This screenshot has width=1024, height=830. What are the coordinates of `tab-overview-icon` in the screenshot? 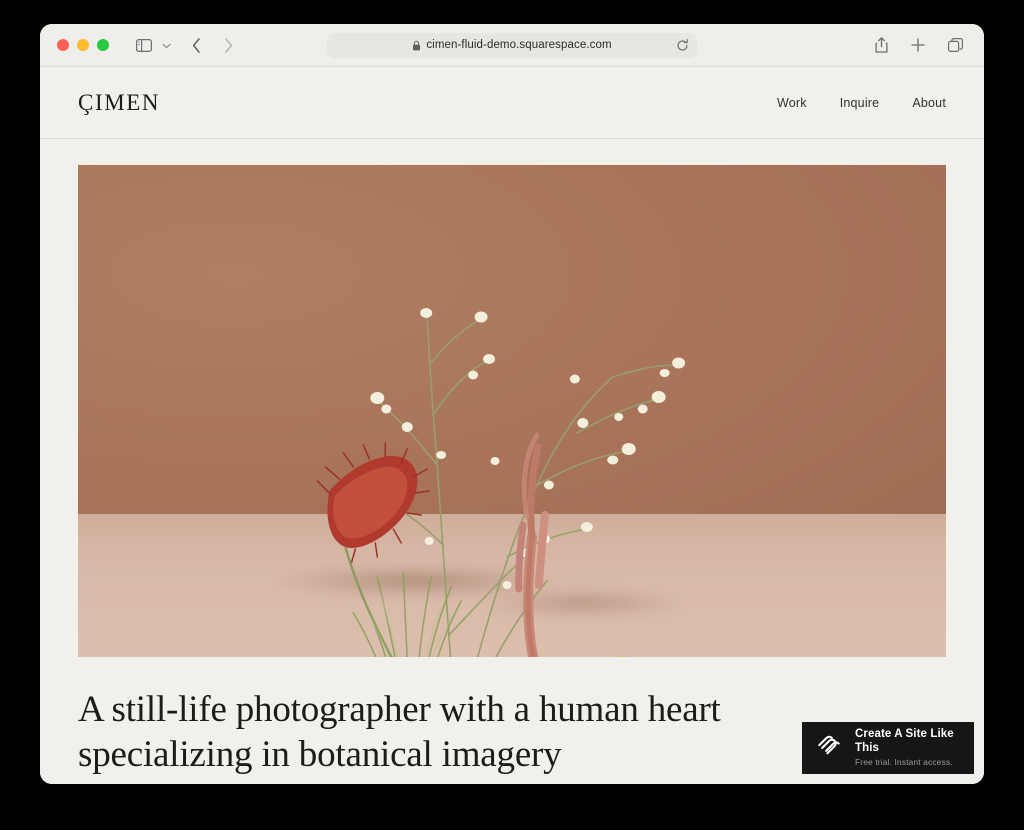 It's located at (955, 45).